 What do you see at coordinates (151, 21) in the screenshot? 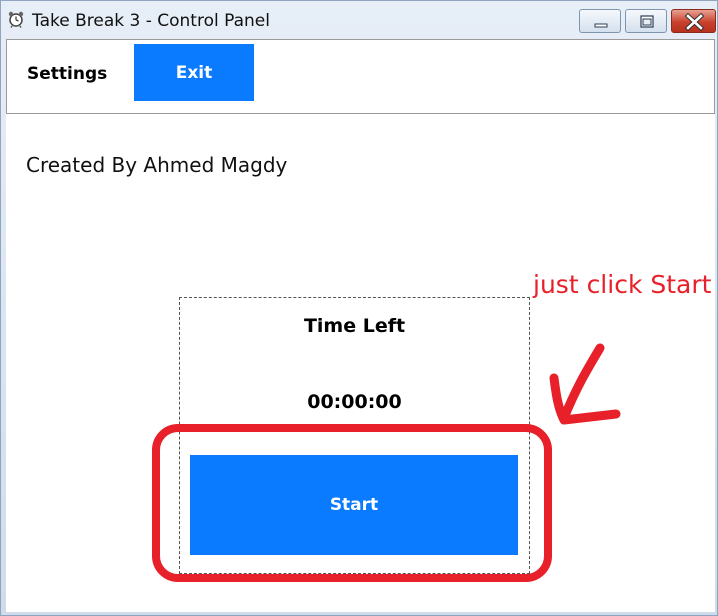
I see `window-title: Take Break 3 - Control Panel` at bounding box center [151, 21].